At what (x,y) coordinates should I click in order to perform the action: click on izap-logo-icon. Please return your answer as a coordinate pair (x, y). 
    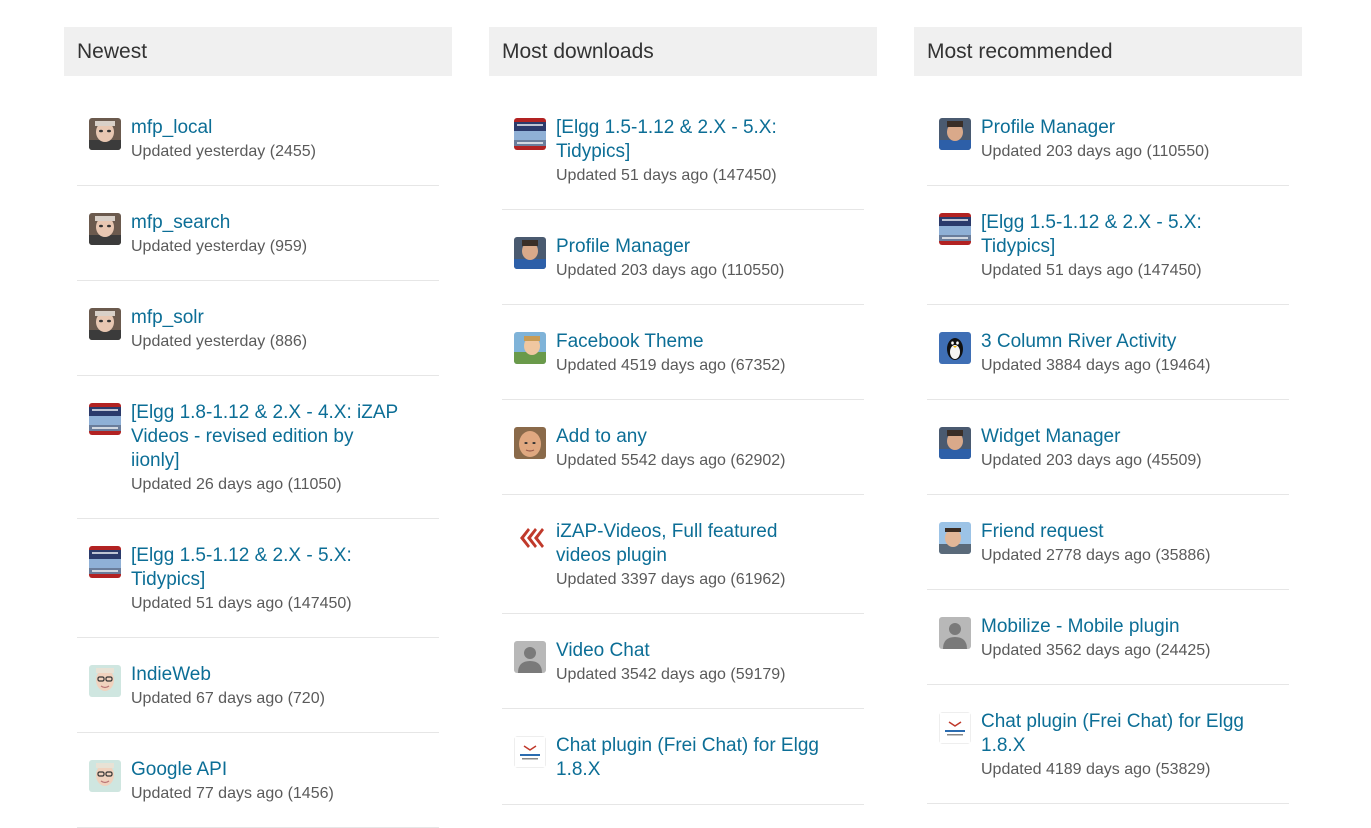
    Looking at the image, I should click on (530, 538).